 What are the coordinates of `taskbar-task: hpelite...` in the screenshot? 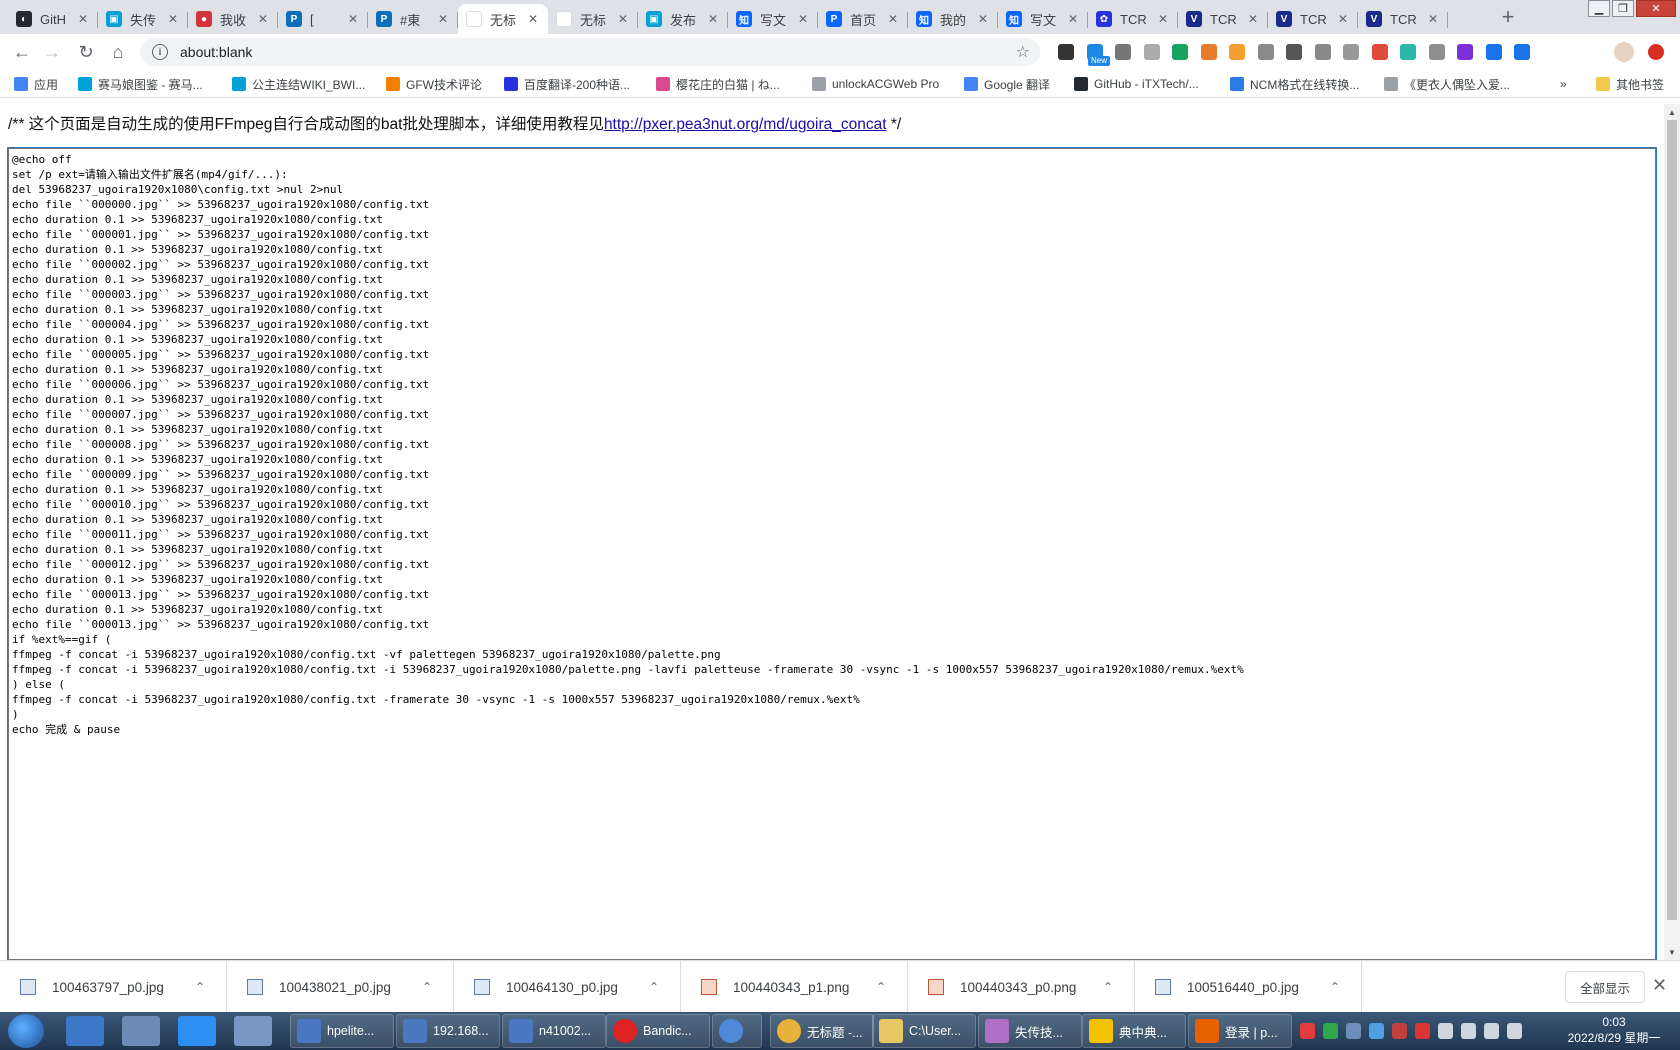 It's located at (342, 1031).